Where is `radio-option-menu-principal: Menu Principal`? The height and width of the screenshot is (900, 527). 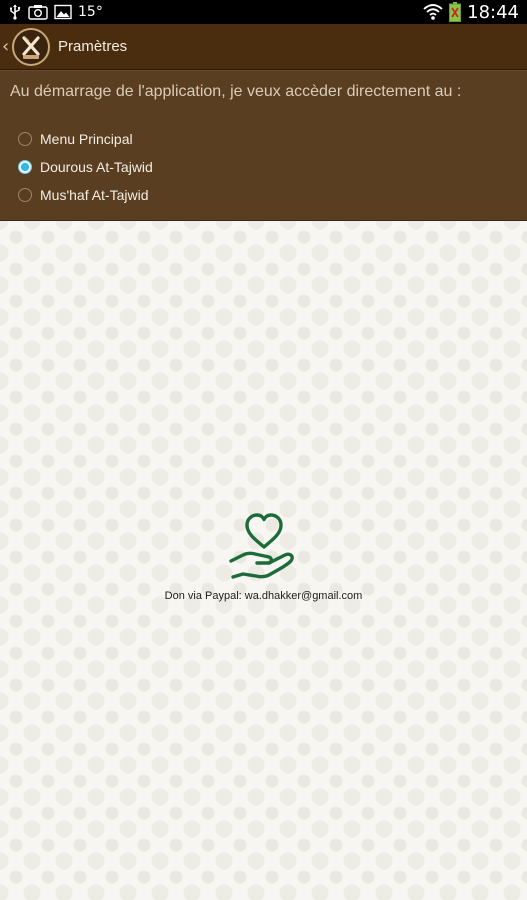 radio-option-menu-principal: Menu Principal is located at coordinates (75, 139).